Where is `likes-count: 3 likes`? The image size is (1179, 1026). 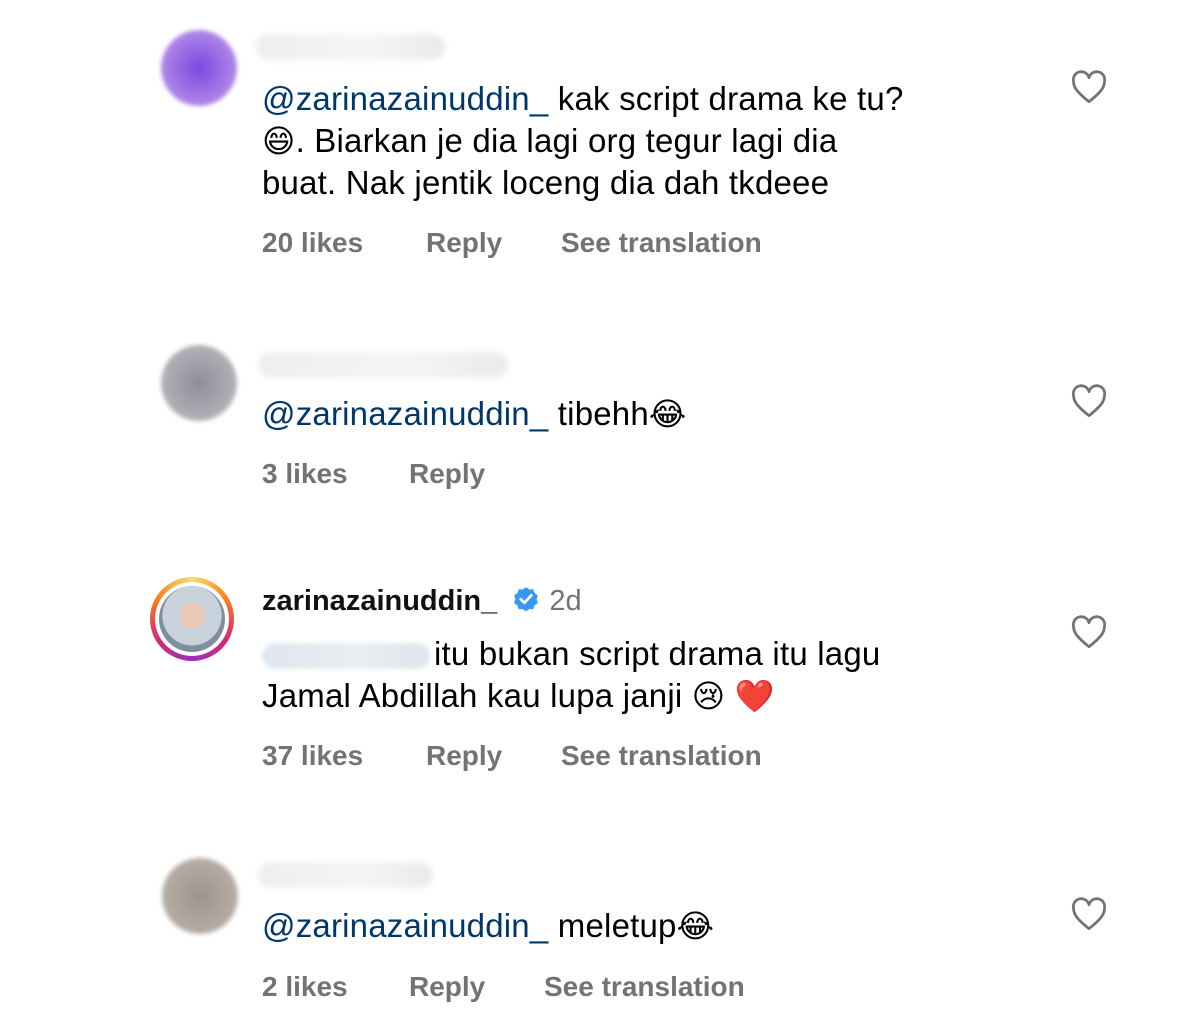 likes-count: 3 likes is located at coordinates (335, 474).